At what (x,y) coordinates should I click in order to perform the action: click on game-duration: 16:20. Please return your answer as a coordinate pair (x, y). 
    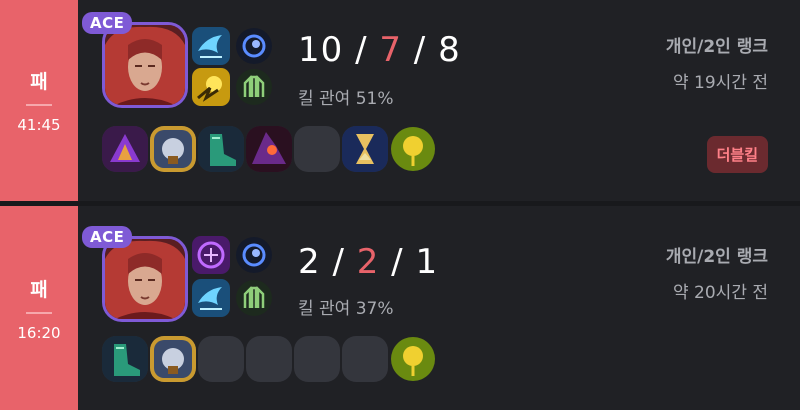
    Looking at the image, I should click on (39, 332).